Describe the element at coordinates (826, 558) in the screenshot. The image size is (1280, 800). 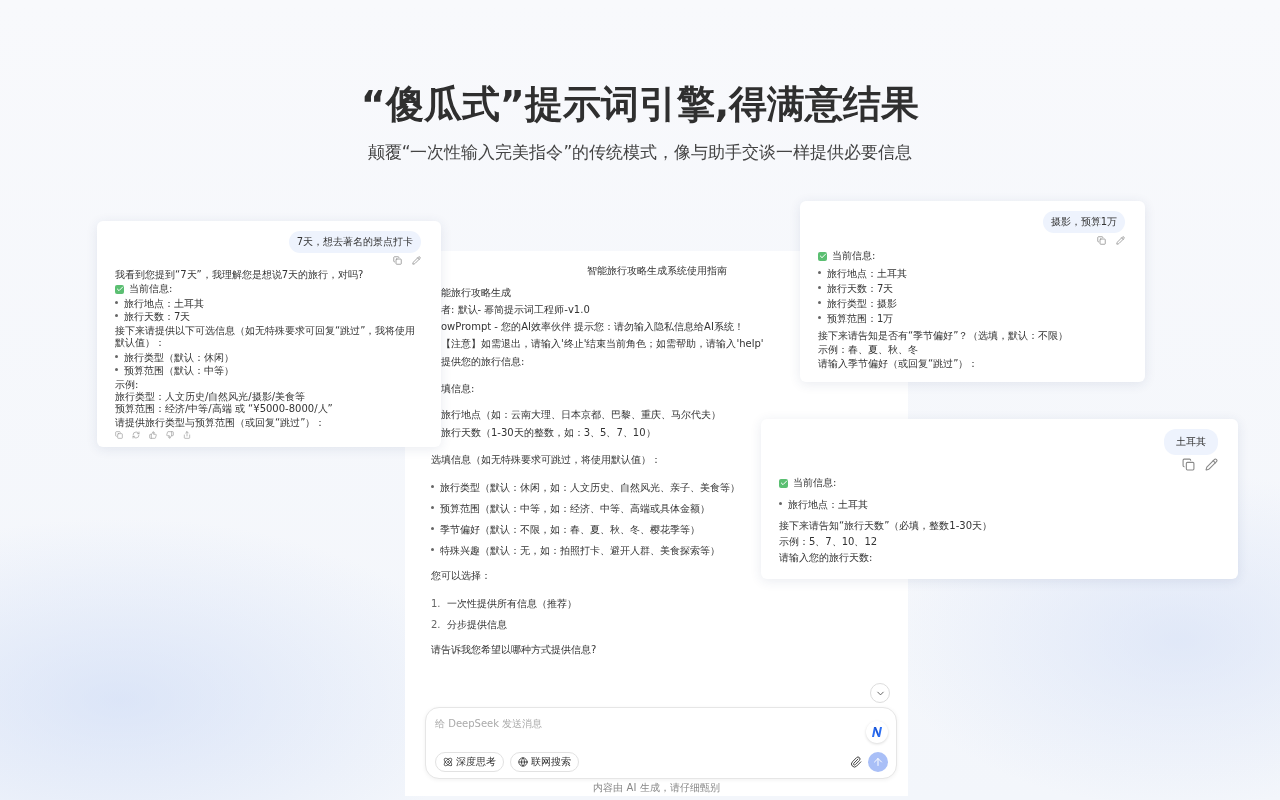
I see `message-text: 请输入您的旅行天数:` at that location.